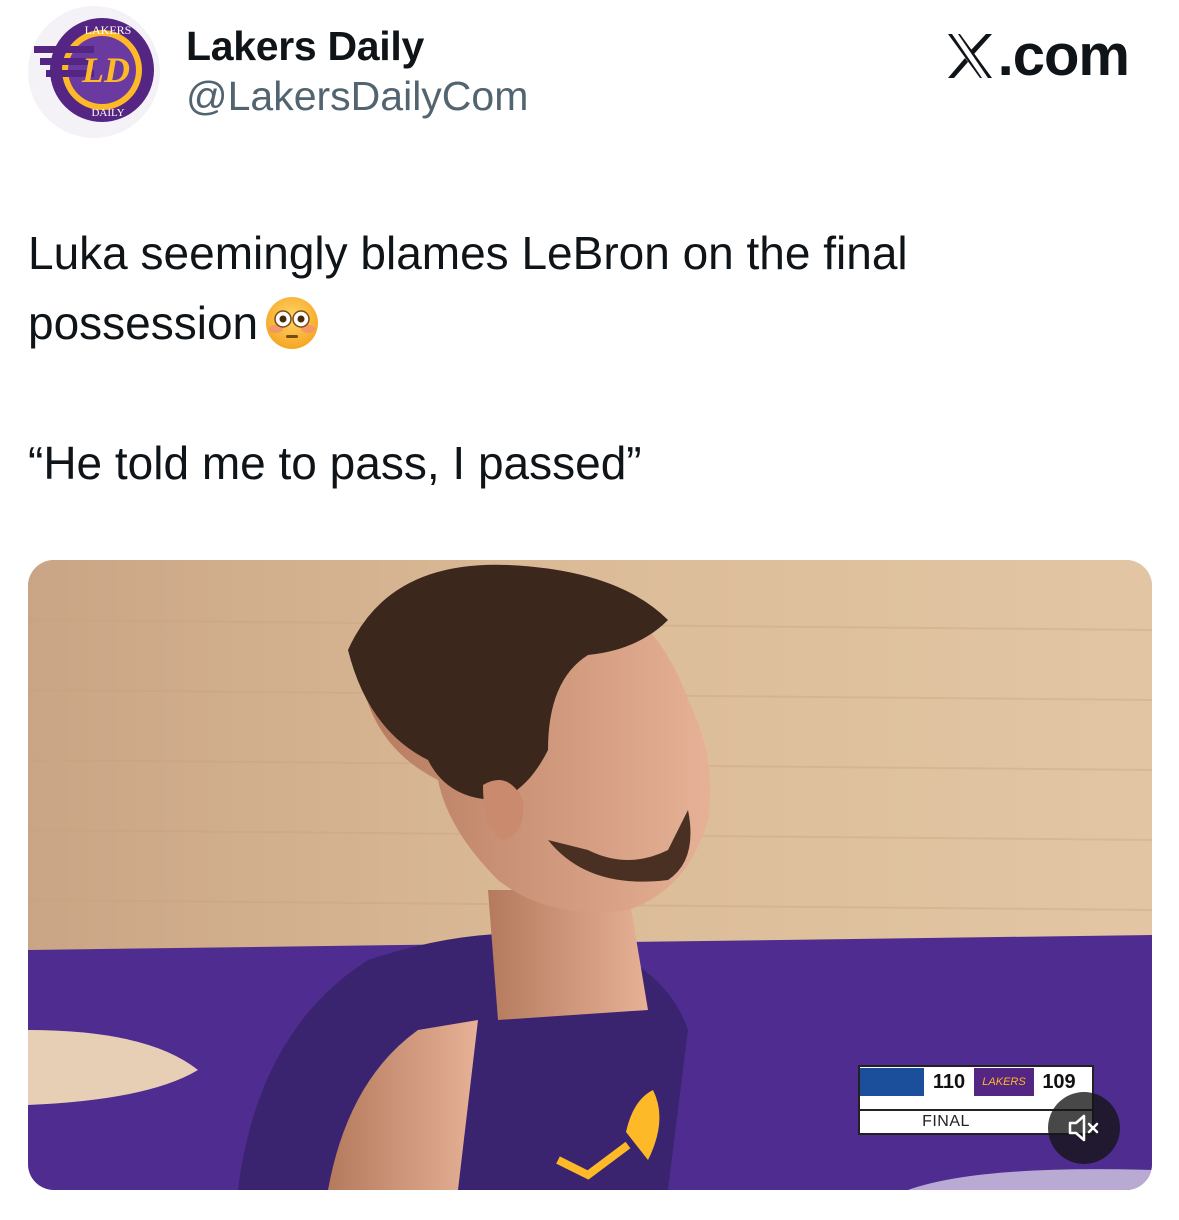  I want to click on svg-text: DAILY, so click(107, 113).